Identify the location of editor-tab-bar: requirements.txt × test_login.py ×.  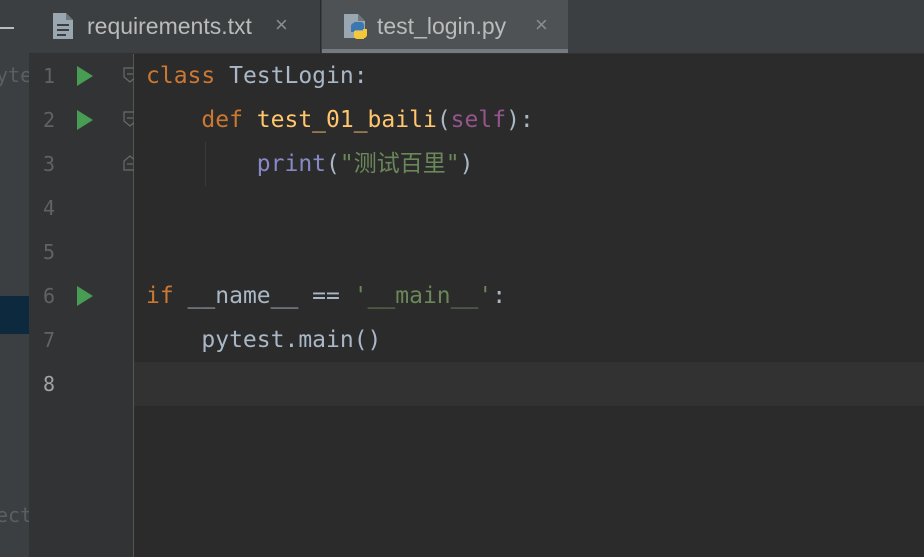
(476, 27).